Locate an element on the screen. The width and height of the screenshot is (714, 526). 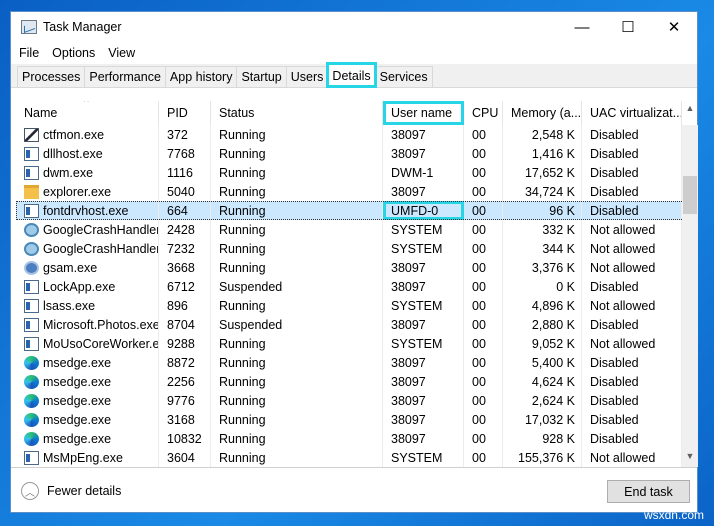
win-app-icon is located at coordinates (31, 457).